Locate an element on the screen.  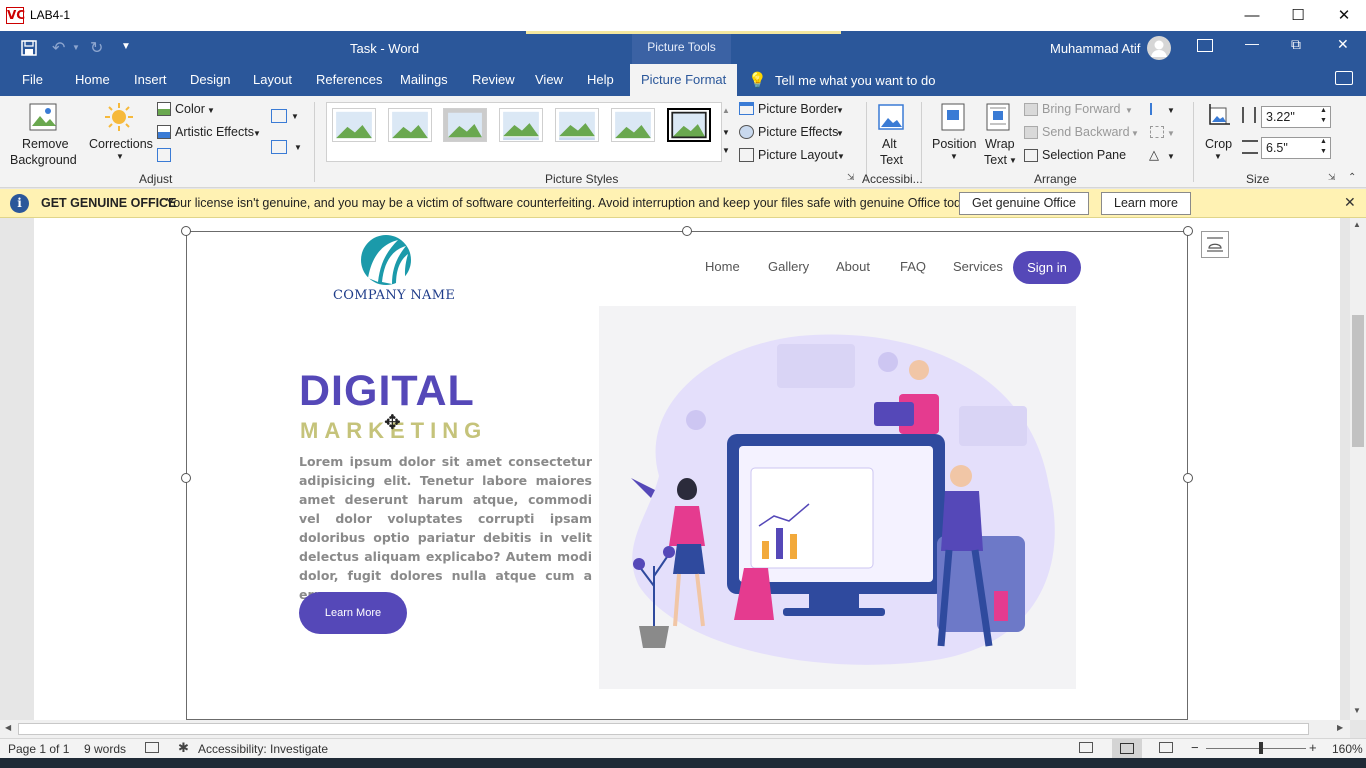
align-dropdown-icon: ▼ is located at coordinates (1171, 110).